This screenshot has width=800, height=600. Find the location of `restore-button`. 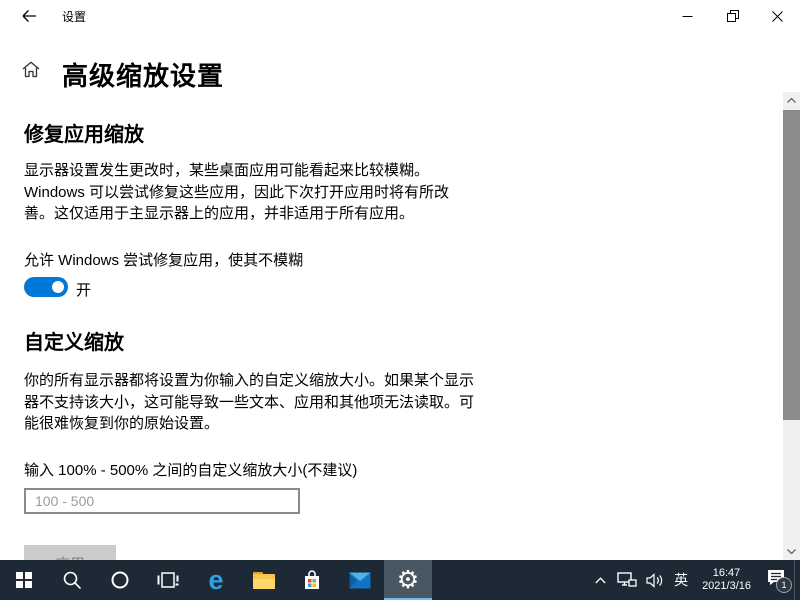

restore-button is located at coordinates (732, 16).